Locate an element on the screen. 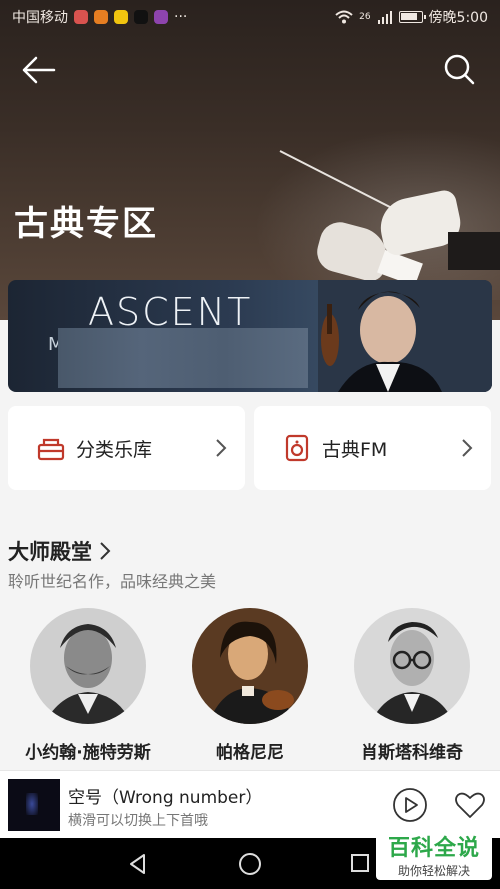 Image resolution: width=500 pixels, height=889 pixels. search-button is located at coordinates (460, 70).